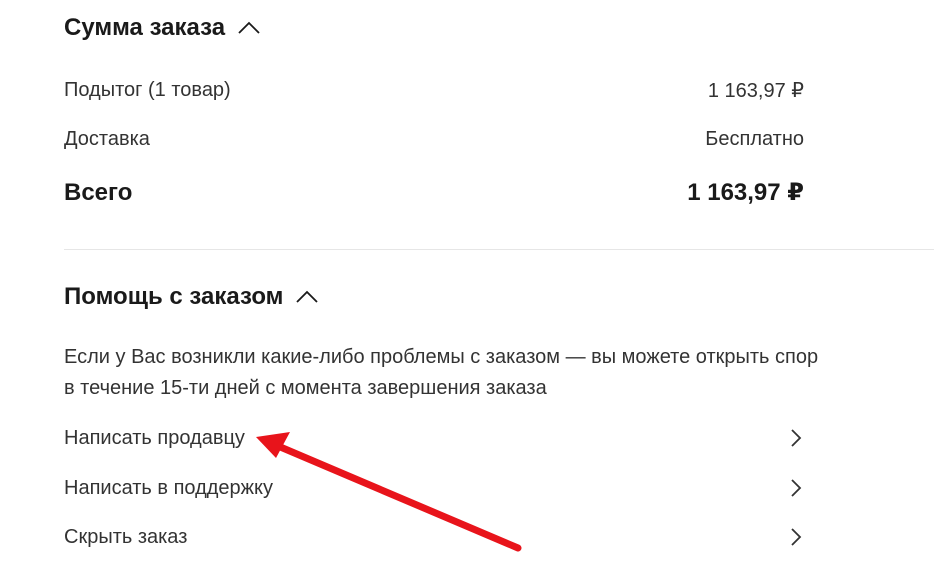 Image resolution: width=934 pixels, height=582 pixels. Describe the element at coordinates (145, 27) in the screenshot. I see `order-summary-title: Сумма заказа` at that location.